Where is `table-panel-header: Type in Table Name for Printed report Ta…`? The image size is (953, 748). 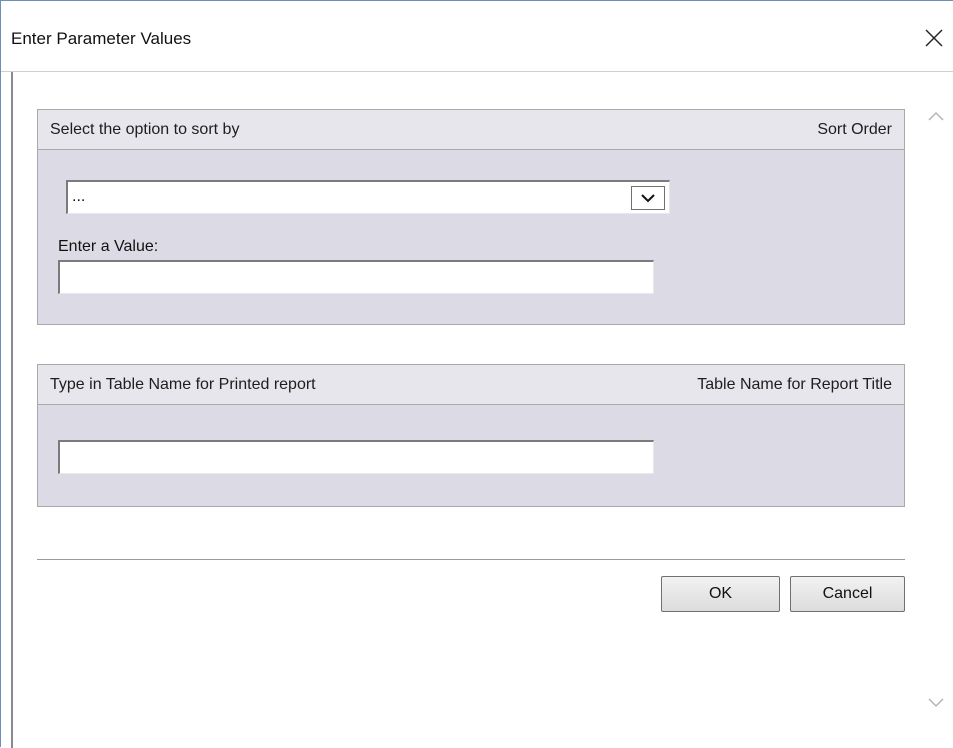
table-panel-header: Type in Table Name for Printed report Ta… is located at coordinates (471, 385).